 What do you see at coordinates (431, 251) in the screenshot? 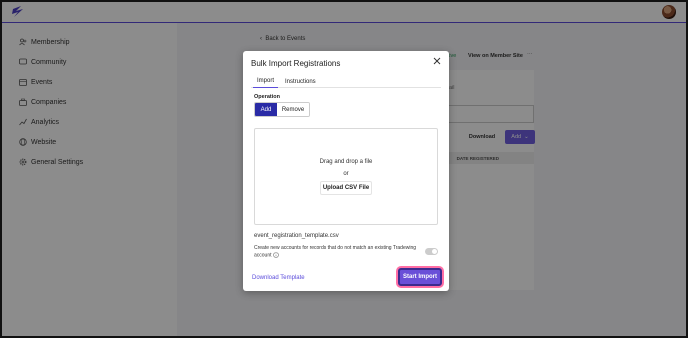
I see `create-accounts-toggle` at bounding box center [431, 251].